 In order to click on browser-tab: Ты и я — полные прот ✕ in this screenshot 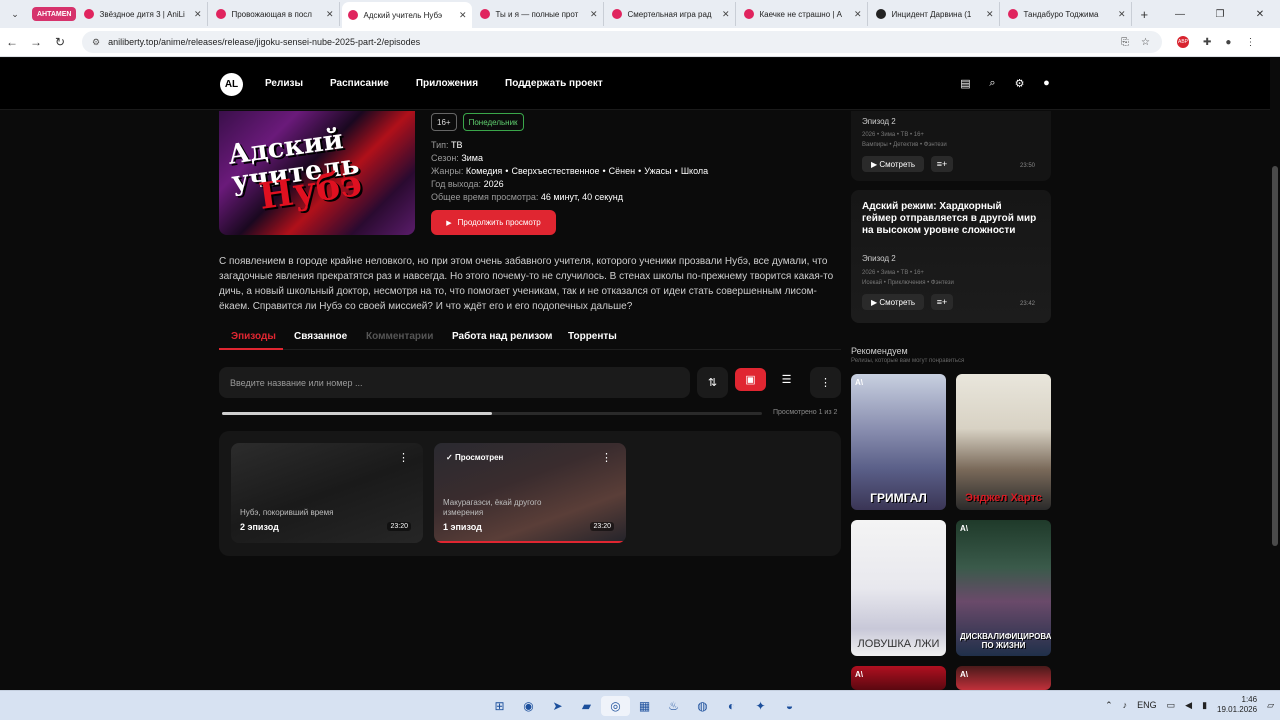, I will do `click(539, 14)`.